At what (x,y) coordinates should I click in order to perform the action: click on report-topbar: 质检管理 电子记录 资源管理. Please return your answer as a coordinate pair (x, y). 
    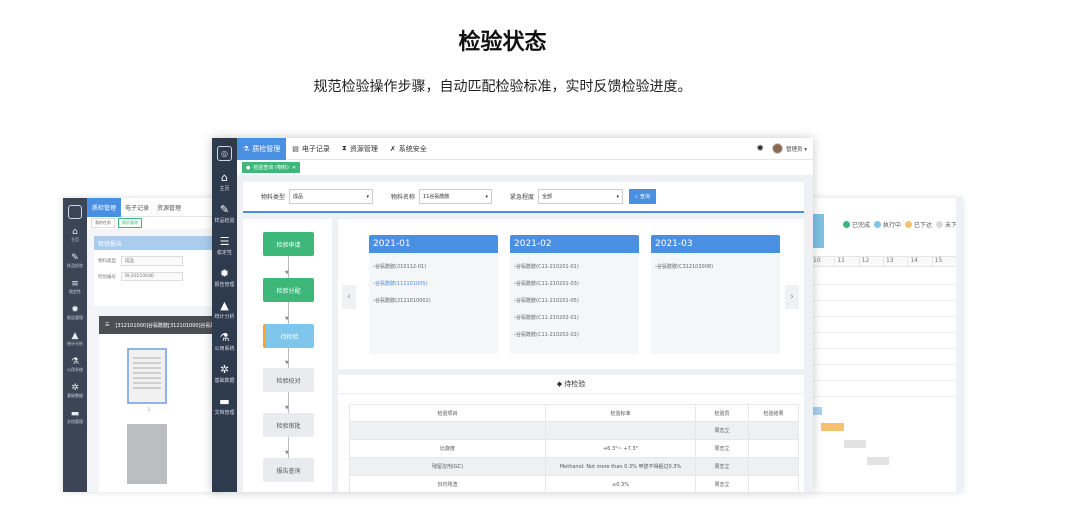
    Looking at the image, I should click on (155, 207).